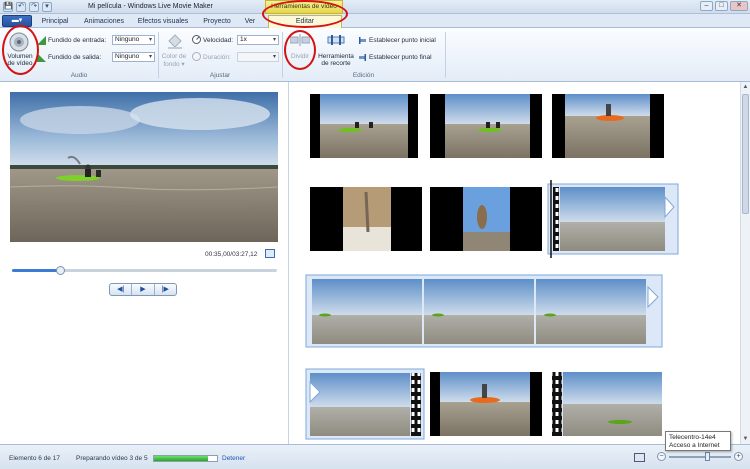  I want to click on fade-out-label: Fundido de salida:, so click(75, 57).